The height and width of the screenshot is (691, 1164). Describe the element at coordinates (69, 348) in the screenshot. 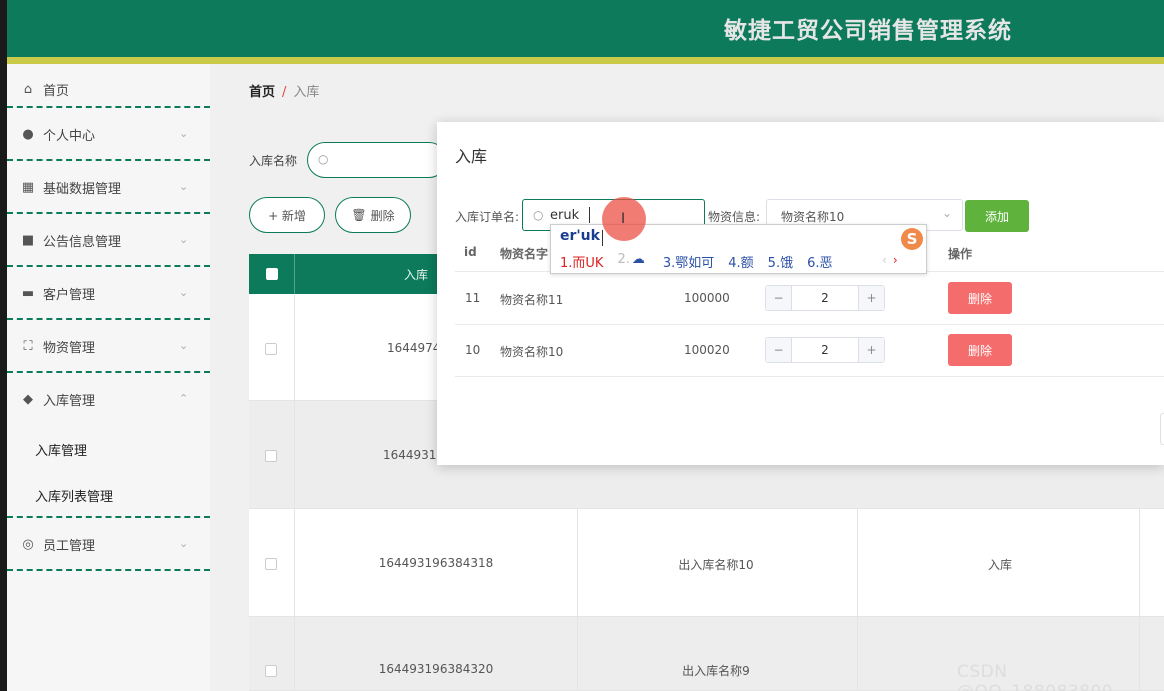

I see `sidebar-item-label: 物资管理` at that location.